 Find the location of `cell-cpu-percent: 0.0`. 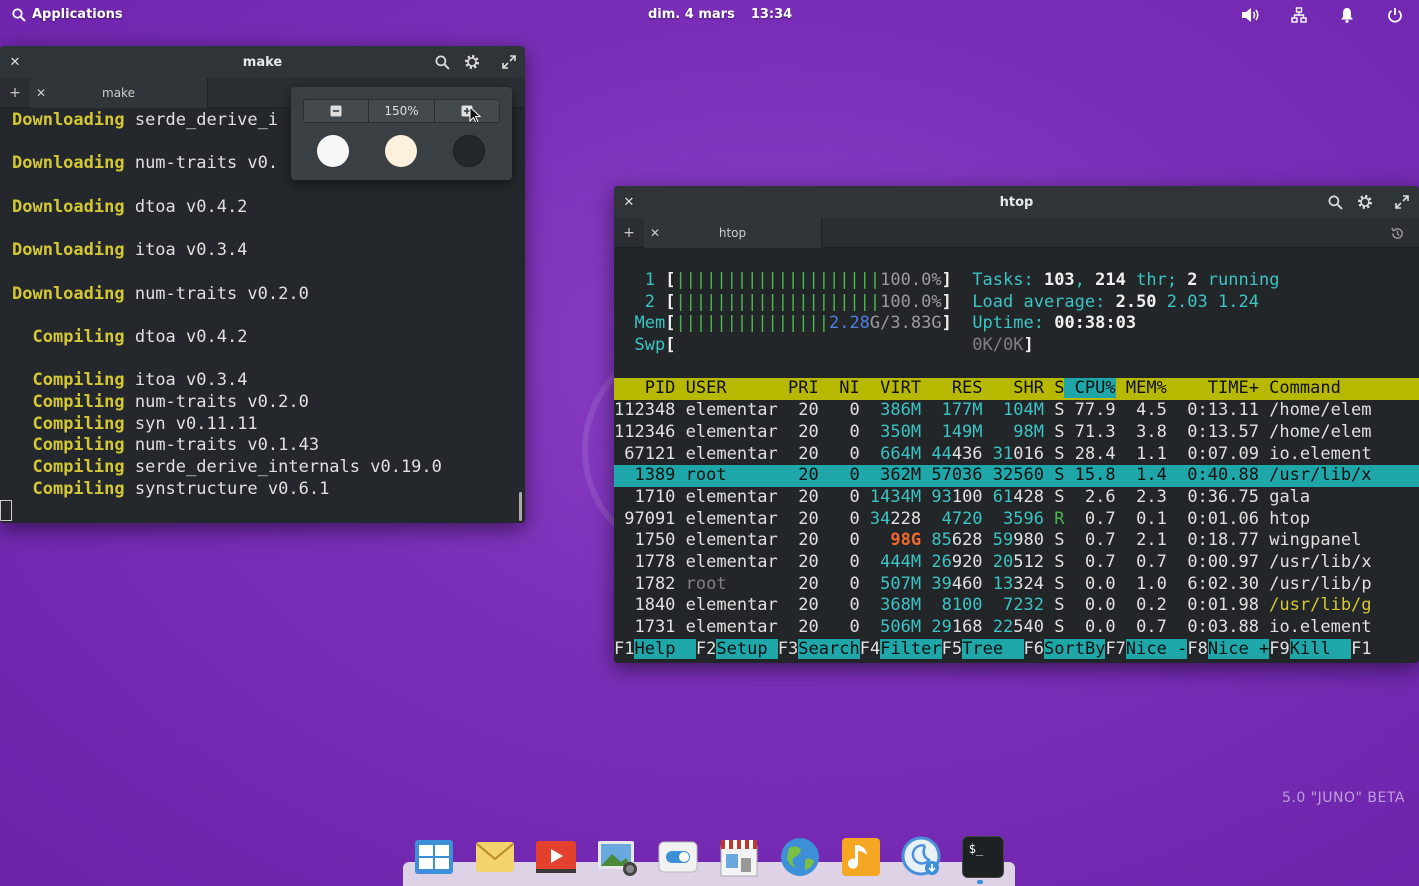

cell-cpu-percent: 0.0 is located at coordinates (1090, 627).